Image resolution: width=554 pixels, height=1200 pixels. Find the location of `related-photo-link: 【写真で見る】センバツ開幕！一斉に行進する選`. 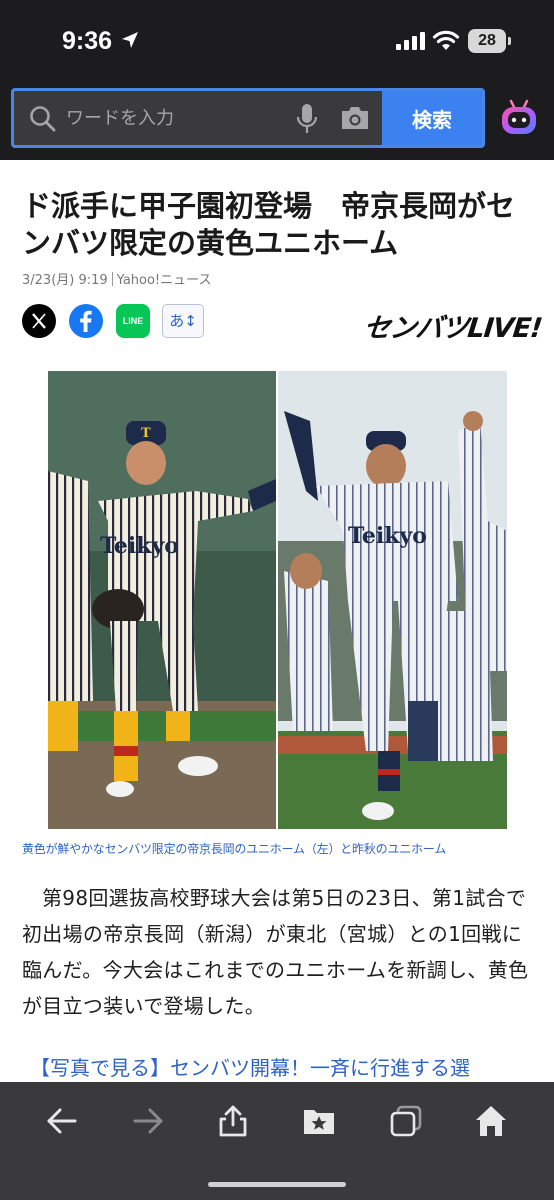

related-photo-link: 【写真で見る】センバツ開幕！一斉に行進する選 is located at coordinates (280, 1066).